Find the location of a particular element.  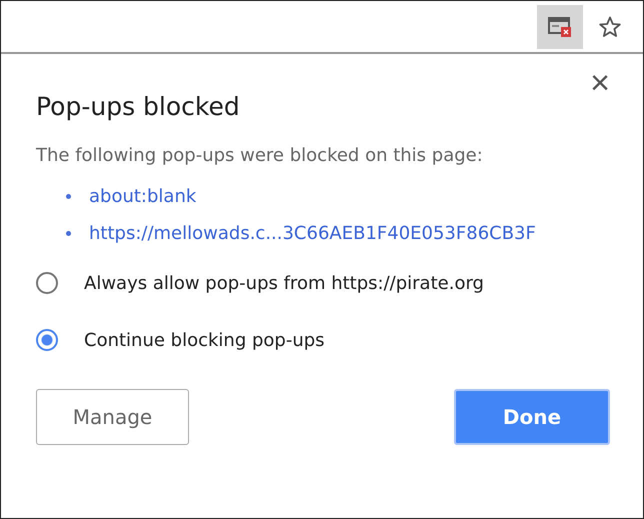

popup-link: about:blank is located at coordinates (142, 196).